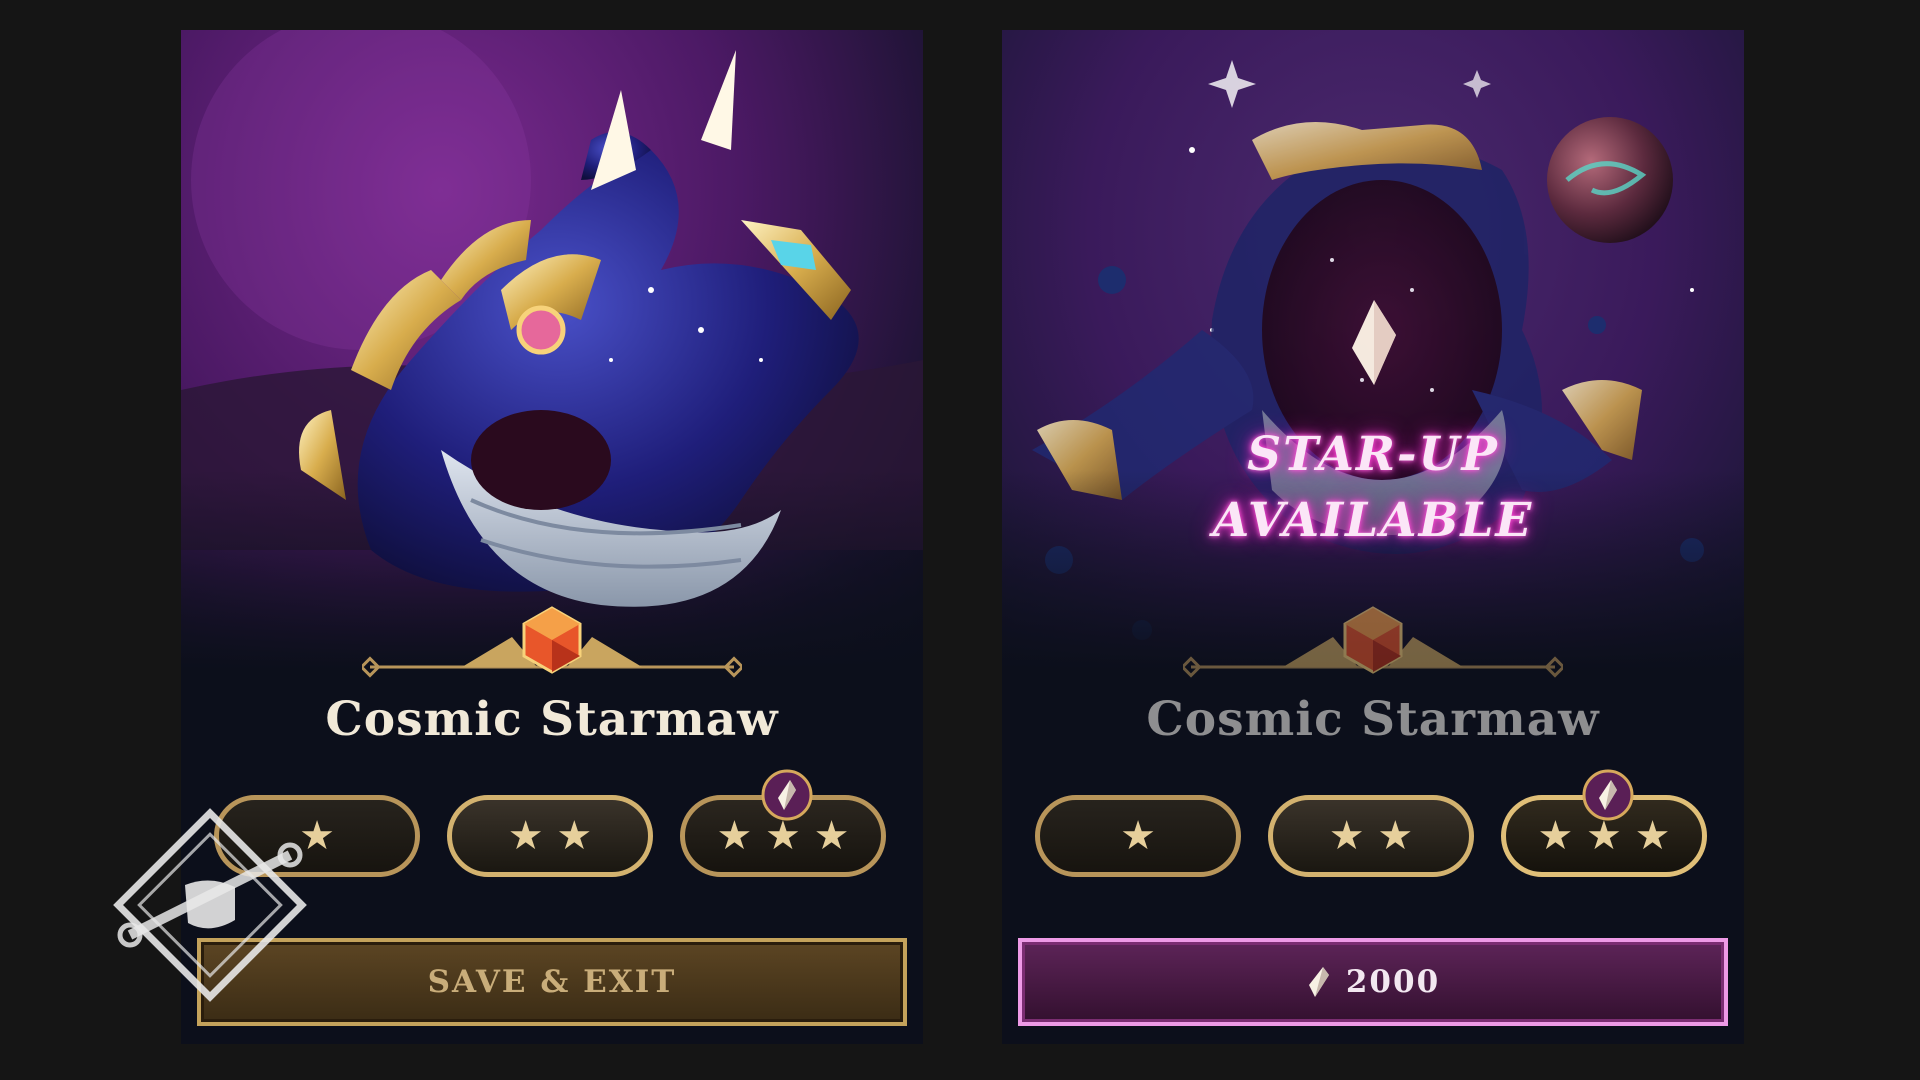  Describe the element at coordinates (1138, 836) in the screenshot. I see `tier-1-star-button: ★` at that location.